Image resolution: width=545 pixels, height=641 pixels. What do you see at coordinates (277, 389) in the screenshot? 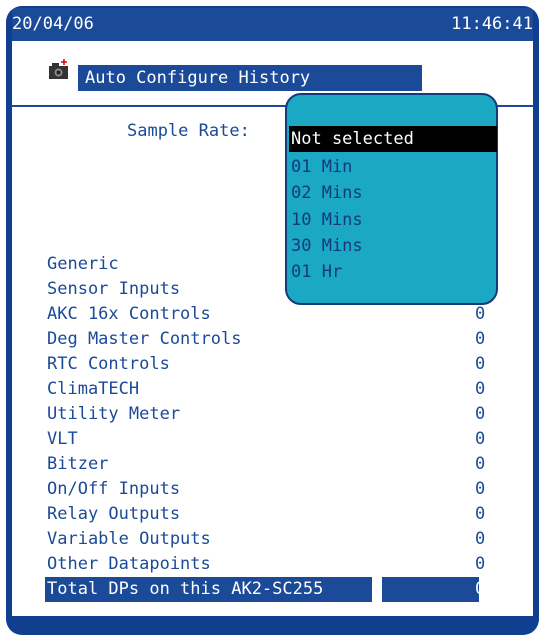
I see `list-item: ClimaTECH 0` at bounding box center [277, 389].